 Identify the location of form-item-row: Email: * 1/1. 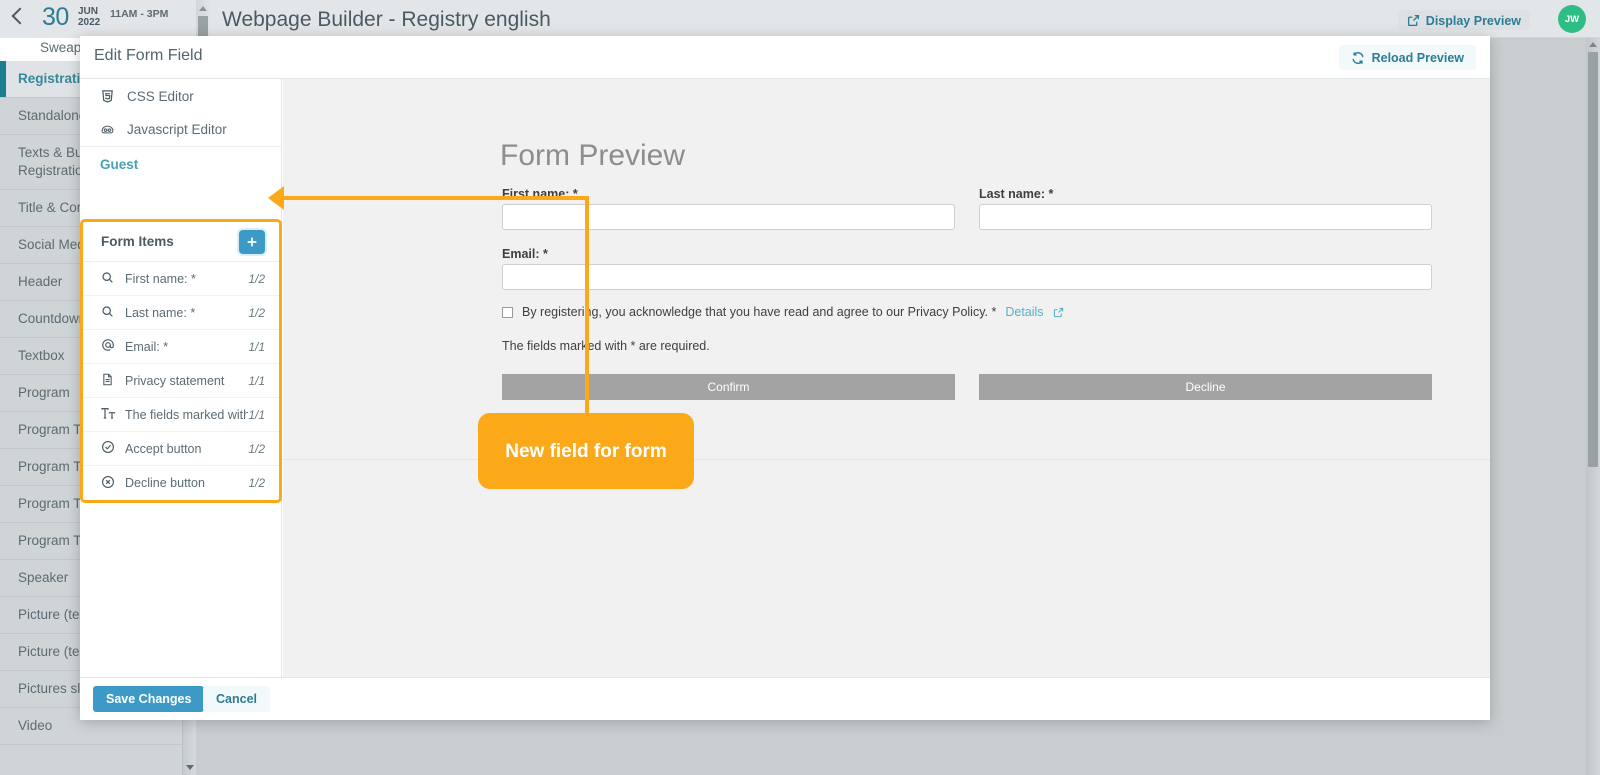
(181, 347).